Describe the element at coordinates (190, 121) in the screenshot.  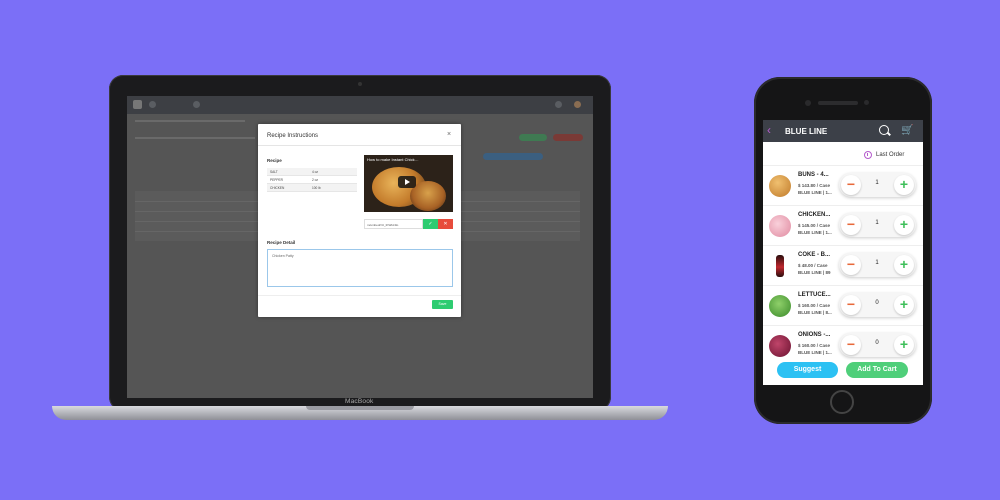
I see `breadcrumb` at that location.